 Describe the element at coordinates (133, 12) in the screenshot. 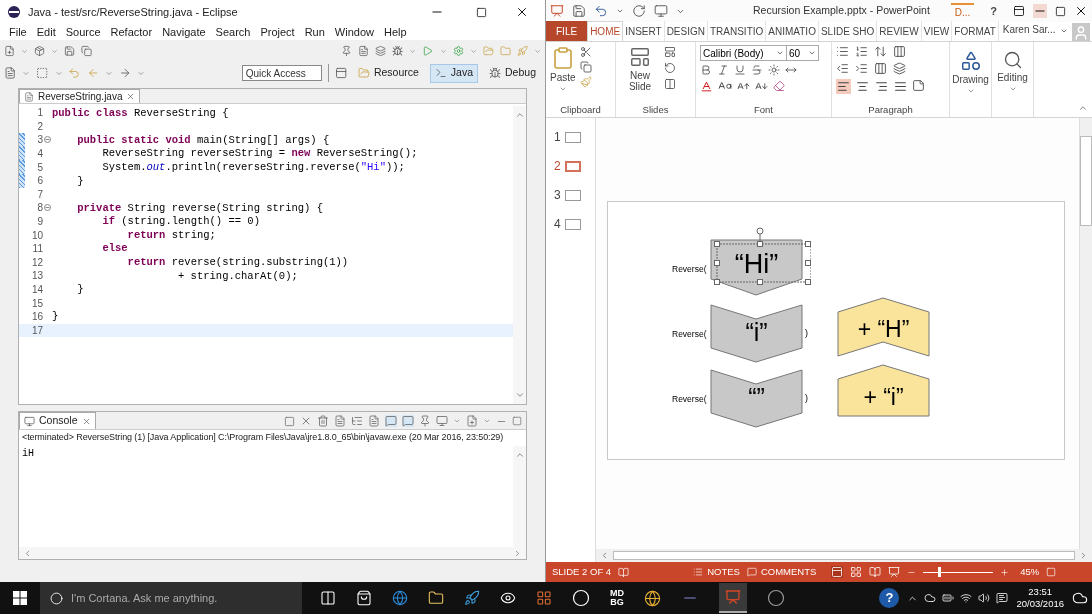

I see `window-title: Java - test/src/ReverseString.java - Eclipse` at that location.